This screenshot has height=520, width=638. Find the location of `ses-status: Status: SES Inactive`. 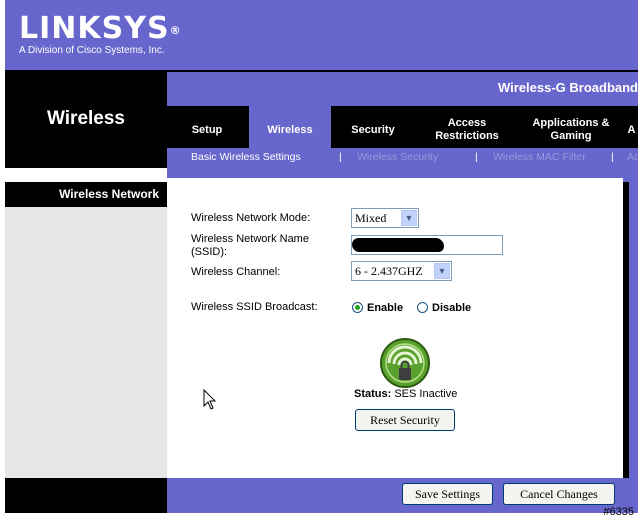

ses-status: Status: SES Inactive is located at coordinates (405, 394).